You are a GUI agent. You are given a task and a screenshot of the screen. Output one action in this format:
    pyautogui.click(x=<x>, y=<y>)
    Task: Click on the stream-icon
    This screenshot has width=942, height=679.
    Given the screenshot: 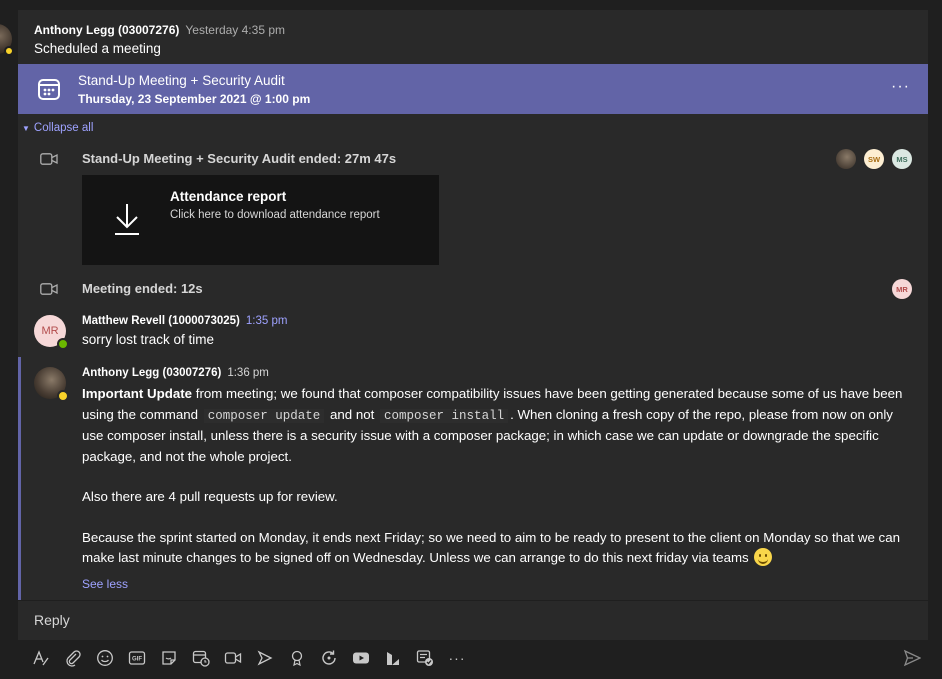 What is the action you would take?
    pyautogui.click(x=265, y=658)
    